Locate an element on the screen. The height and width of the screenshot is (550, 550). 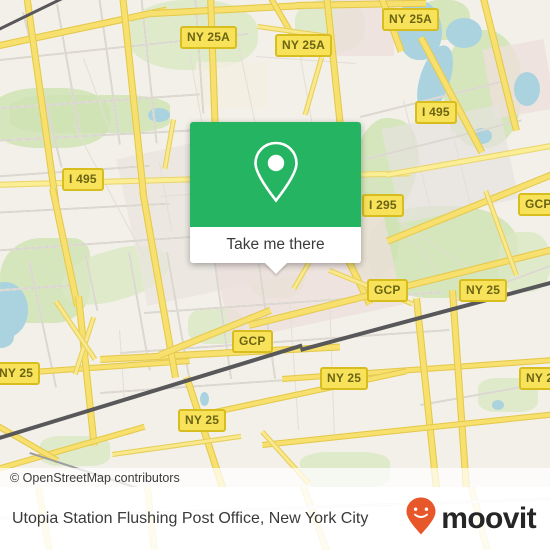
moovit-logo: moovit is located at coordinates (477, 518).